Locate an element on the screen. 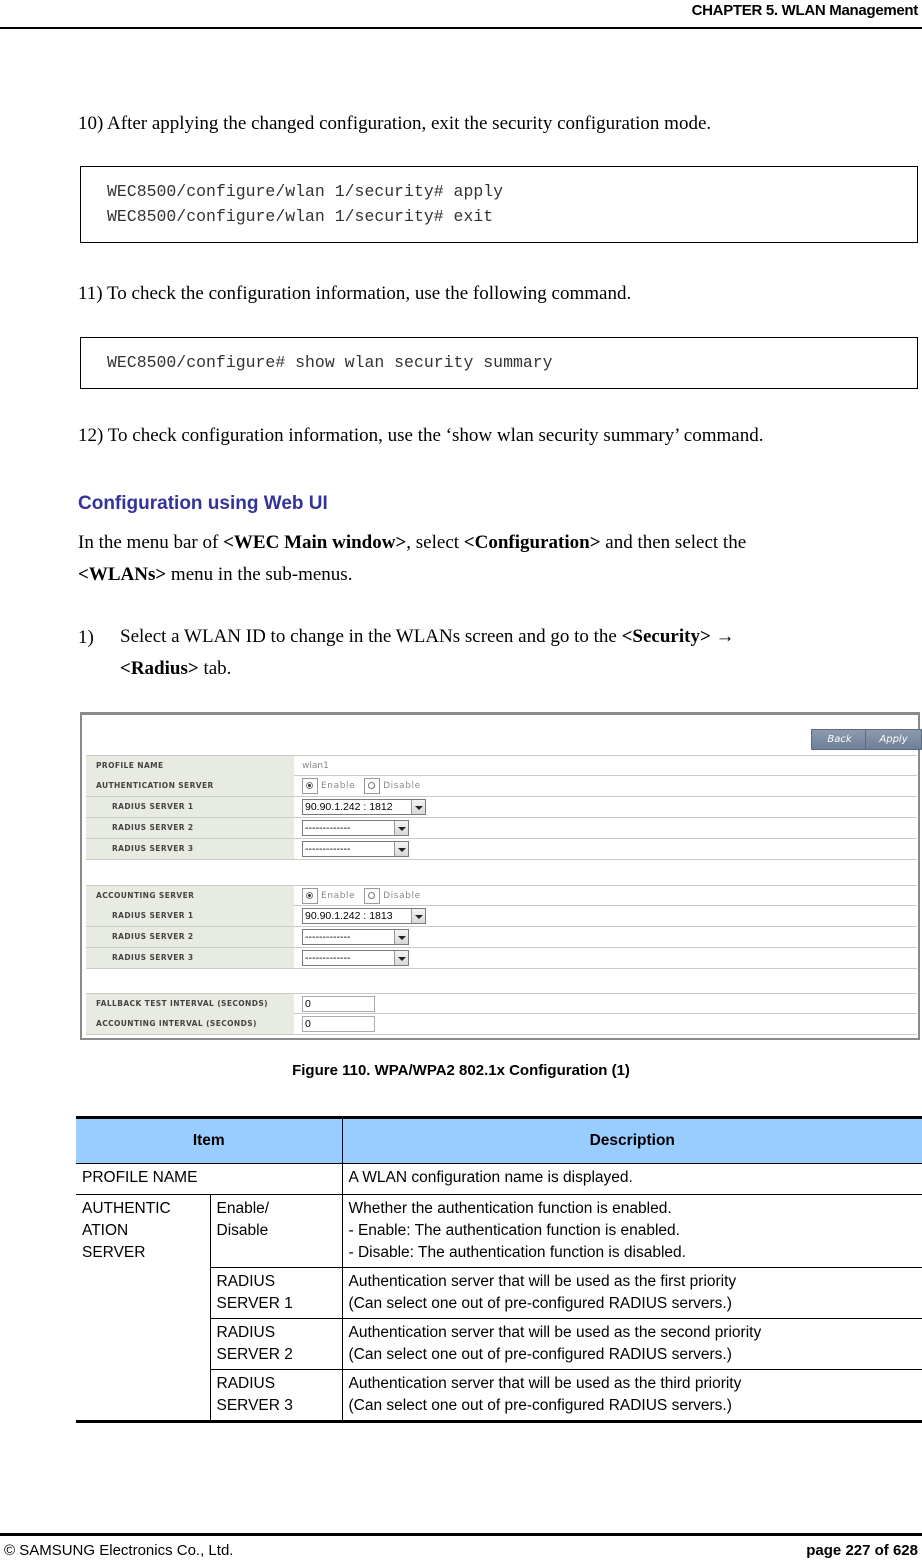 The width and height of the screenshot is (922, 1565). item-profile-name: PROFILE NAME is located at coordinates (209, 1179).